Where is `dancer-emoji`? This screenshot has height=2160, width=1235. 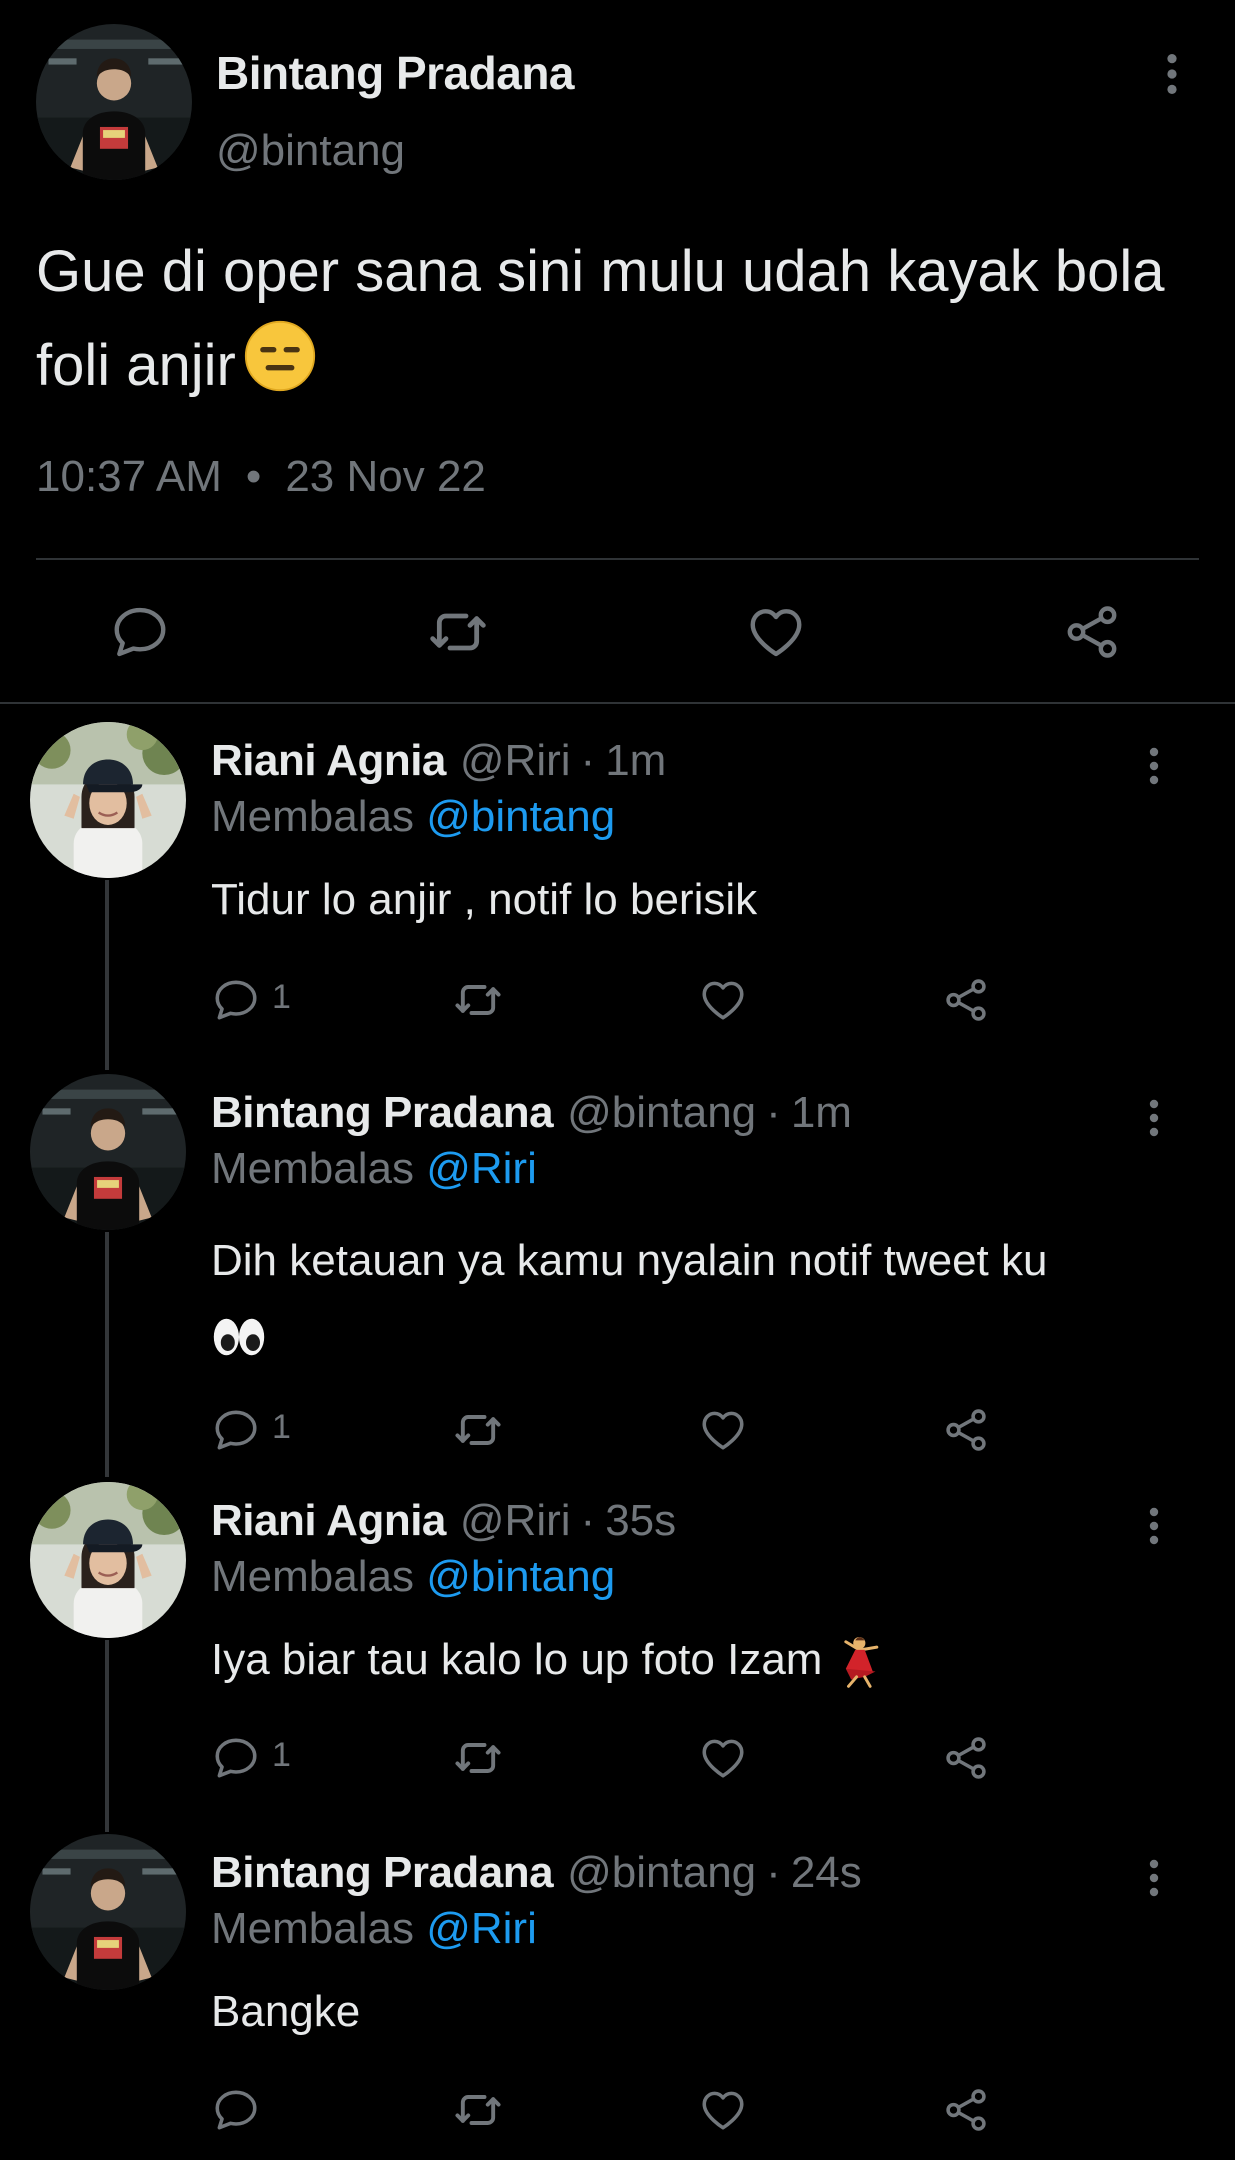
dancer-emoji is located at coordinates (862, 1659).